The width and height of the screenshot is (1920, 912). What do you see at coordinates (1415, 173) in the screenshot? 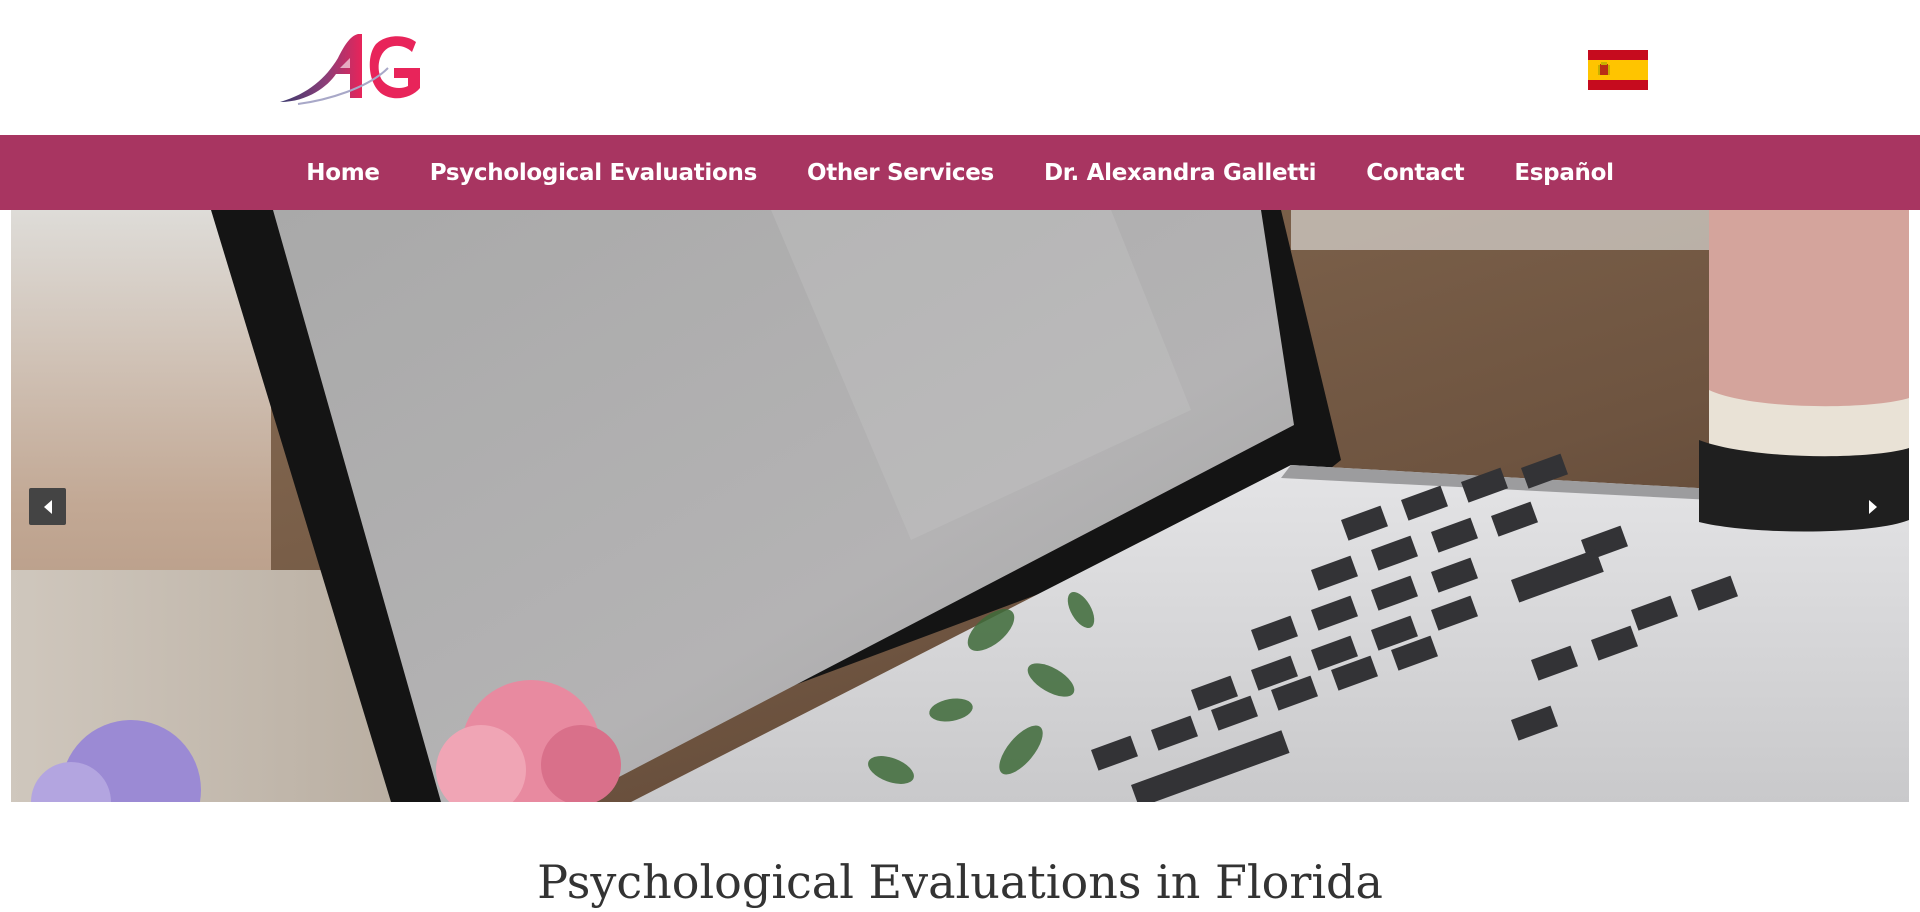
I see `nav-item-contact: Contact` at bounding box center [1415, 173].